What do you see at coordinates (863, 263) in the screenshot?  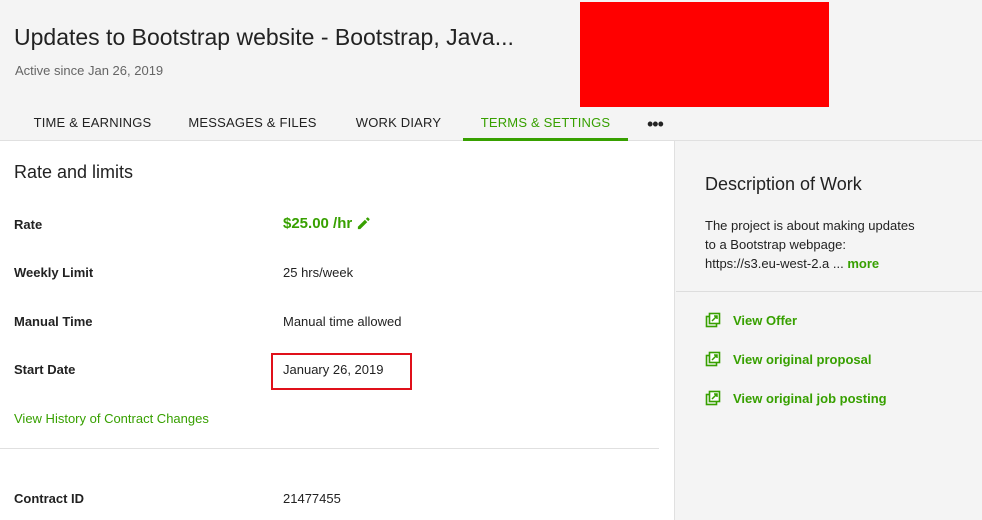 I see `more-link: more` at bounding box center [863, 263].